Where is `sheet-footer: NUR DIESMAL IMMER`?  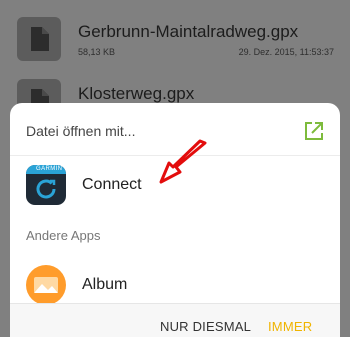 sheet-footer: NUR DIESMAL IMMER is located at coordinates (175, 320).